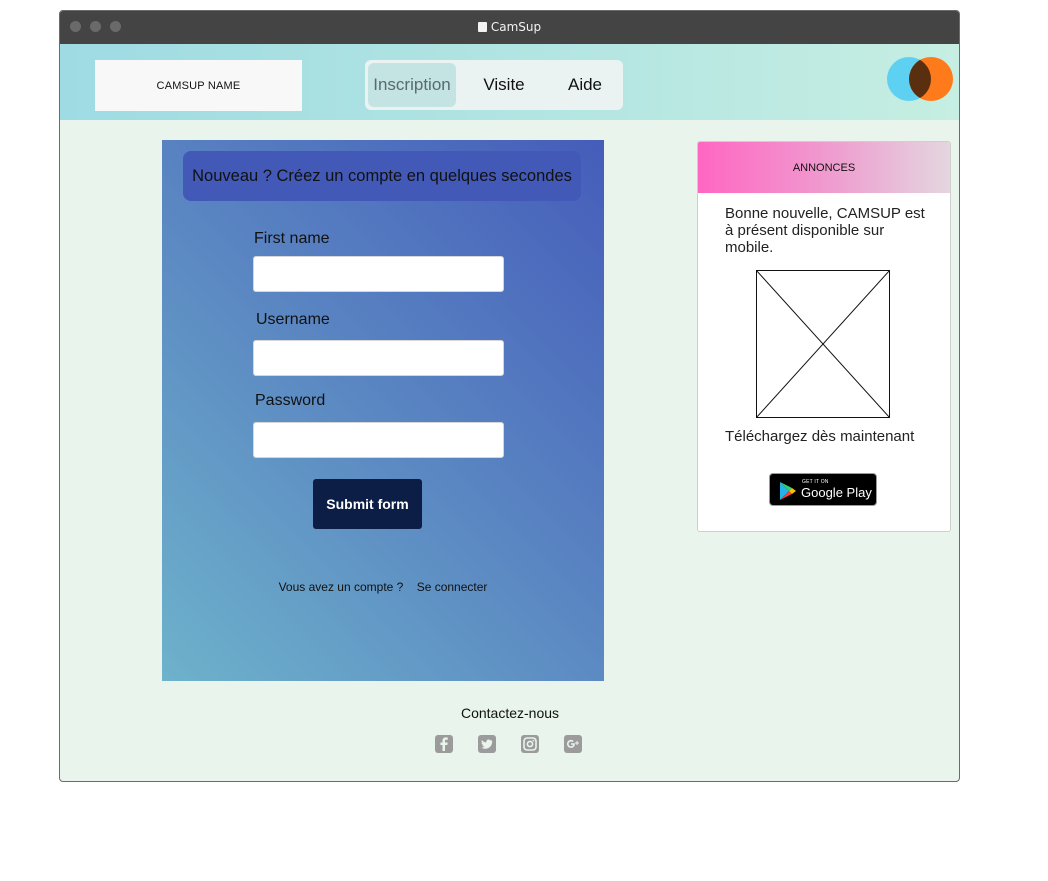  I want to click on account-question: Vous avez un compte ?, so click(341, 587).